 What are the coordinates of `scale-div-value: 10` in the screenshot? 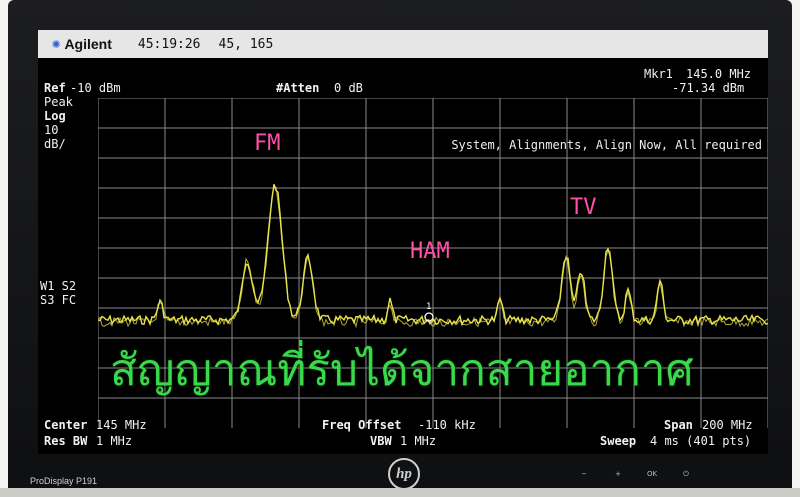 It's located at (51, 130).